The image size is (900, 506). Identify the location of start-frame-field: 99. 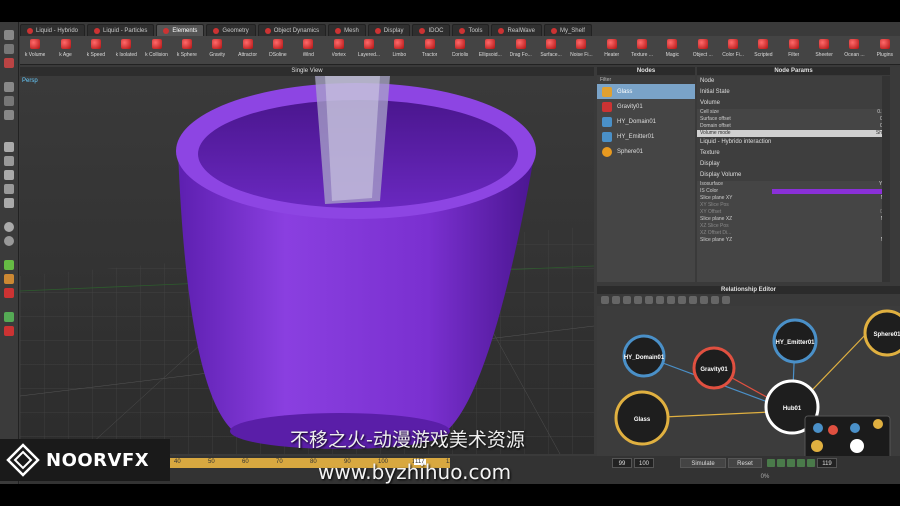
(622, 463).